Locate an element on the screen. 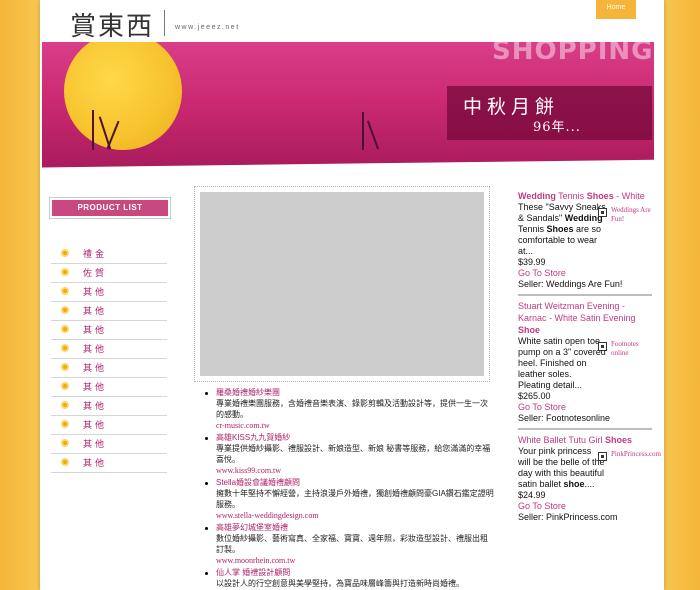 The image size is (700, 590). product-seller: Seller: Footnotesonline is located at coordinates (564, 418).